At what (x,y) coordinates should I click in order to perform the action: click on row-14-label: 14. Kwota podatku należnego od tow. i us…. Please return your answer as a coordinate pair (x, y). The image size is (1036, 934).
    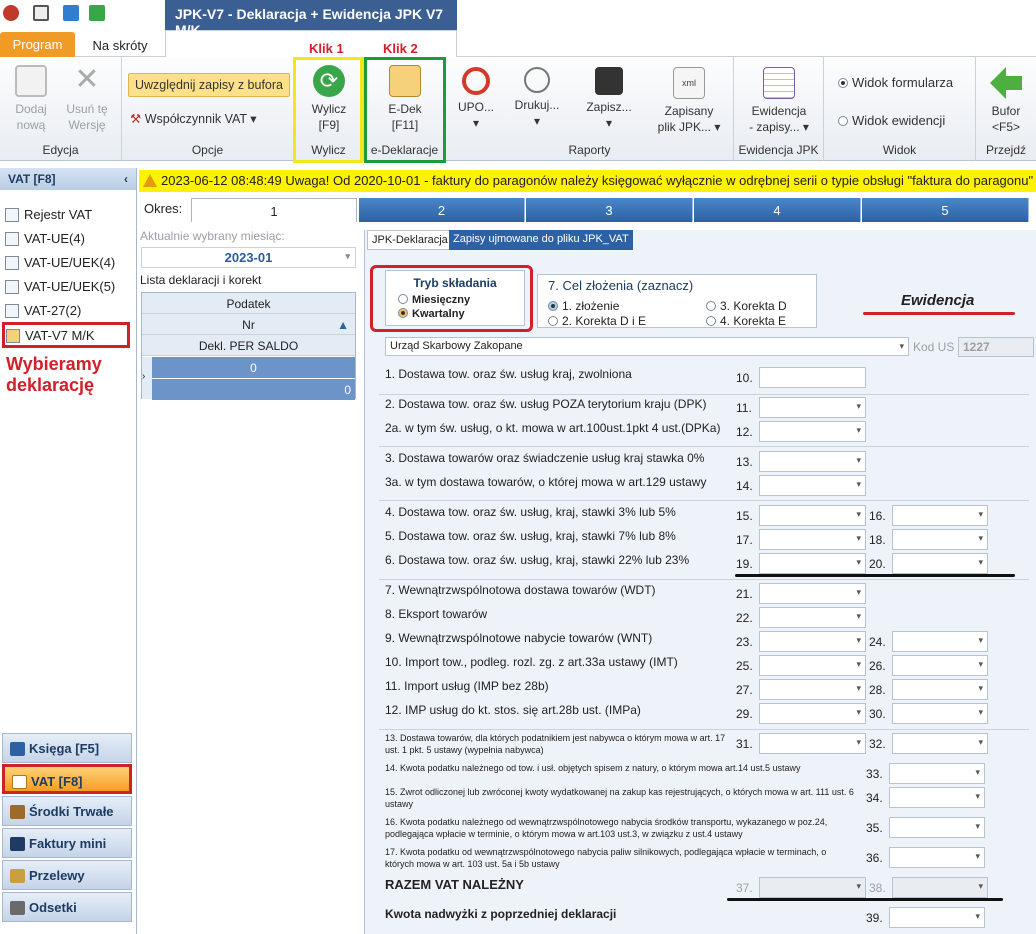
    Looking at the image, I should click on (593, 768).